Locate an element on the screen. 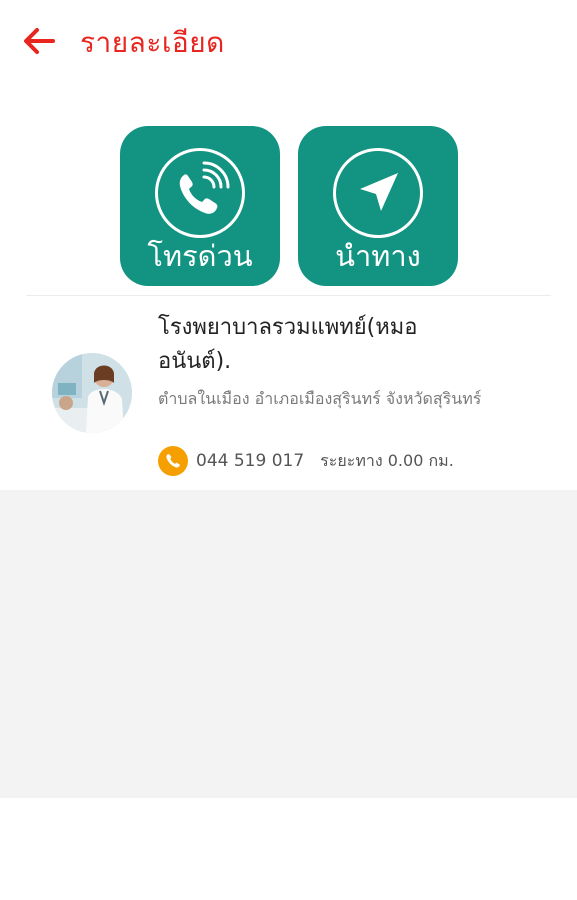 This screenshot has width=577, height=900. phone-icon is located at coordinates (173, 461).